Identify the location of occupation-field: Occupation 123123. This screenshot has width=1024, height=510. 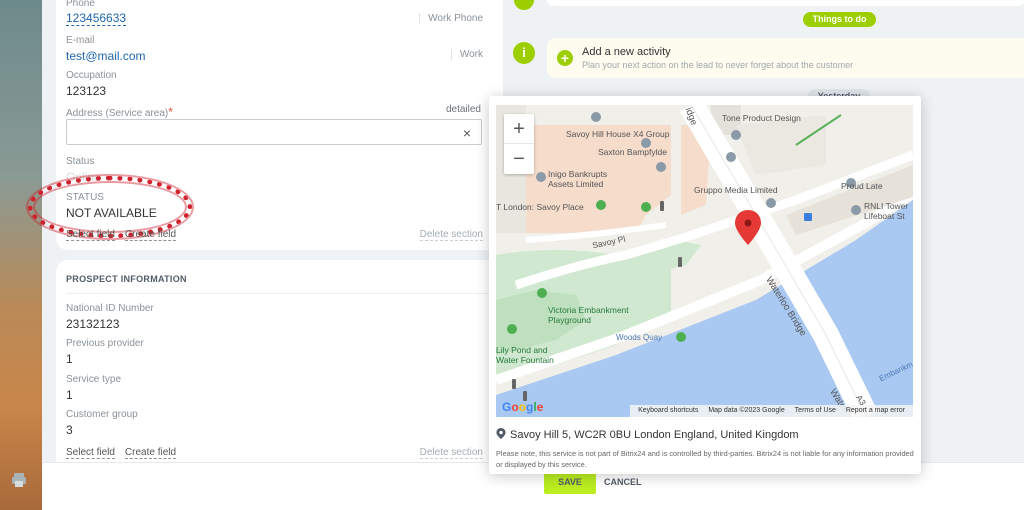
(91, 84).